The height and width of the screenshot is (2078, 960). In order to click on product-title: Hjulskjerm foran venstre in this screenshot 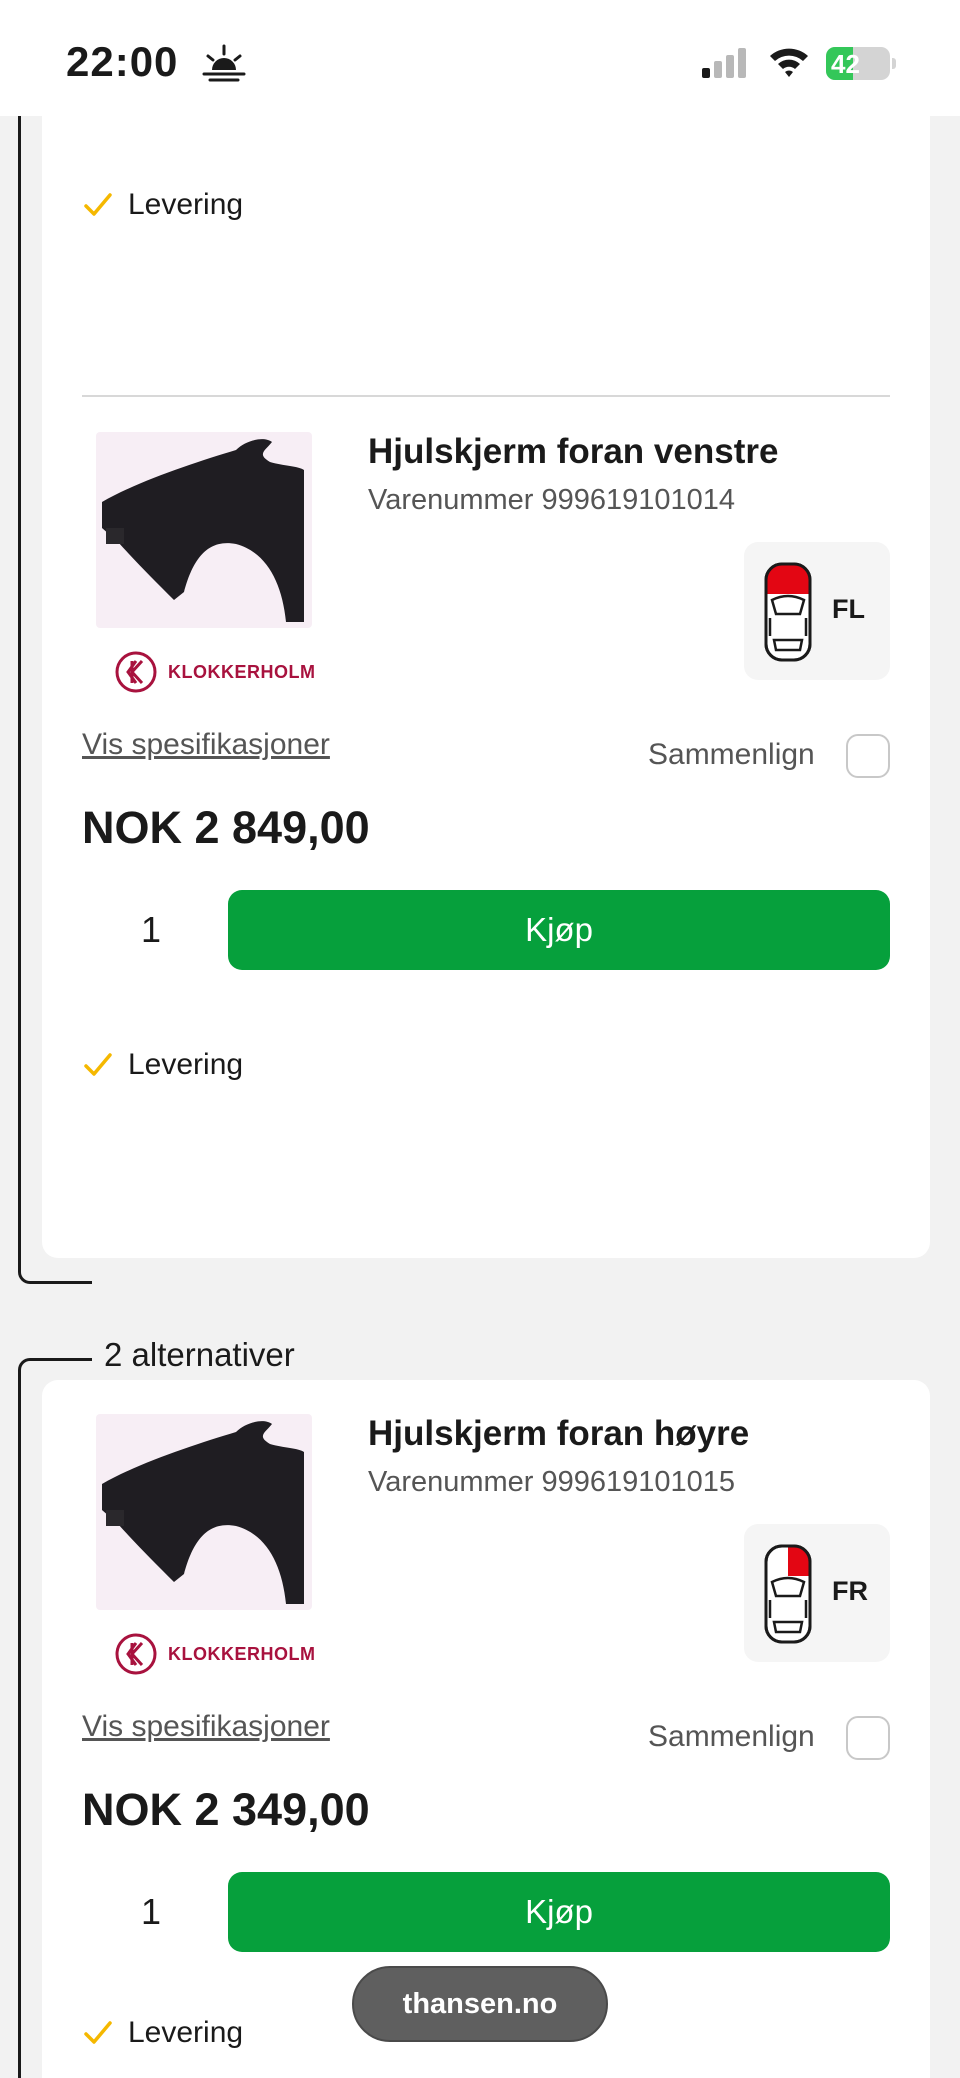, I will do `click(573, 452)`.